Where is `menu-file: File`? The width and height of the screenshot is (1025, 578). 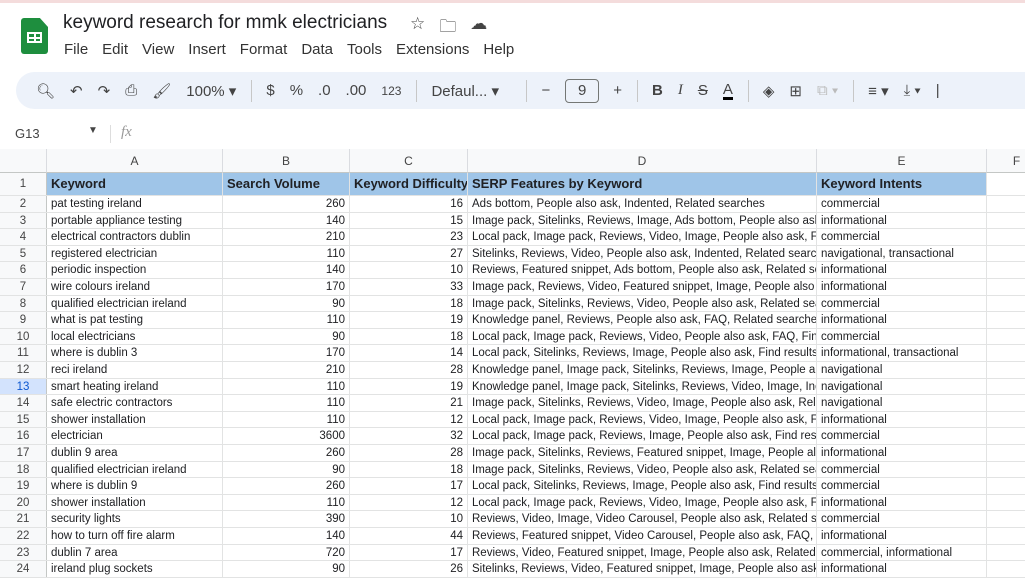
menu-file: File is located at coordinates (76, 49).